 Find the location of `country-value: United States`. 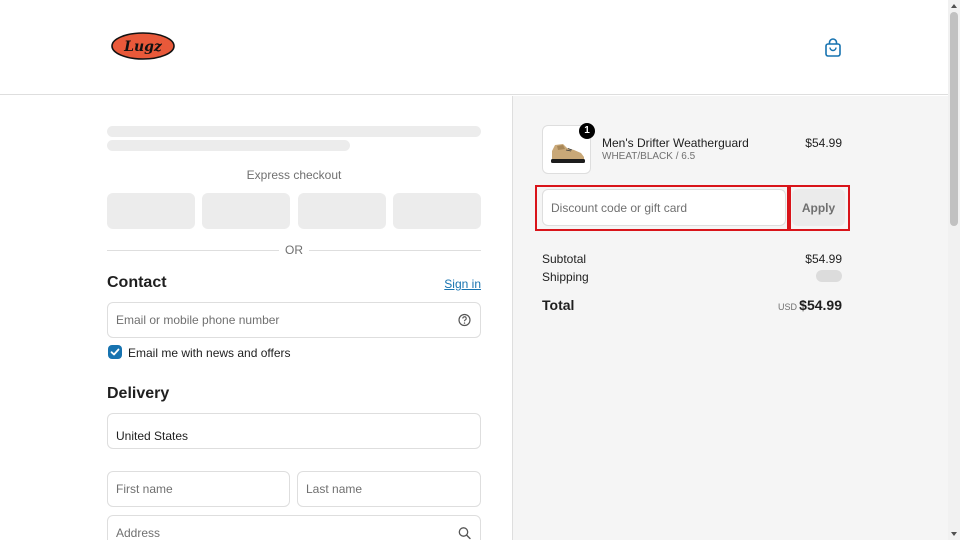

country-value: United States is located at coordinates (152, 436).